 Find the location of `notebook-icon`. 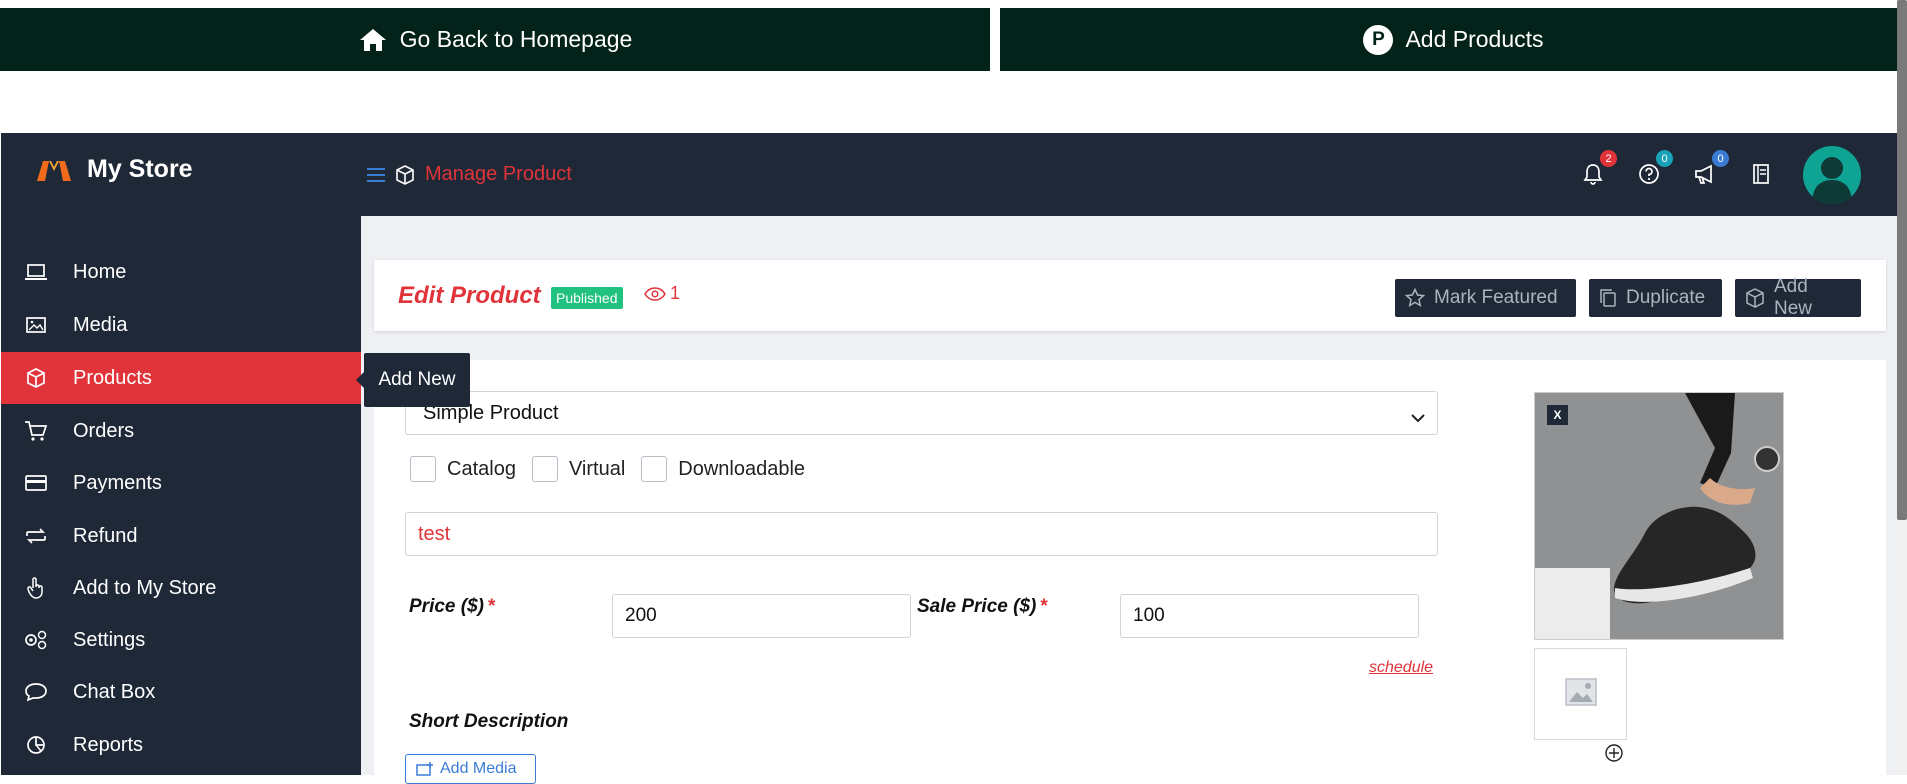

notebook-icon is located at coordinates (1761, 174).